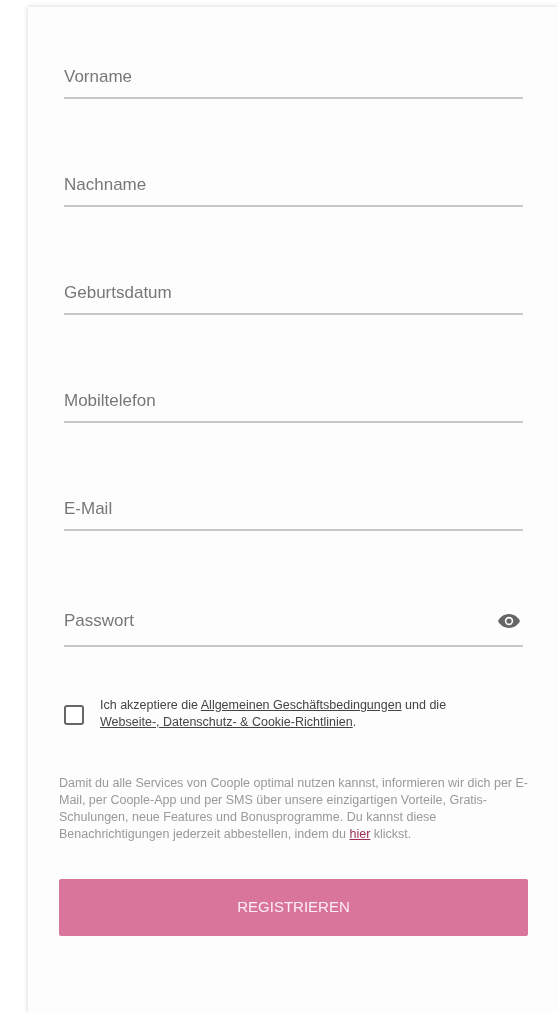 This screenshot has height=1013, width=558. What do you see at coordinates (280, 621) in the screenshot?
I see `input-field: Passwort` at bounding box center [280, 621].